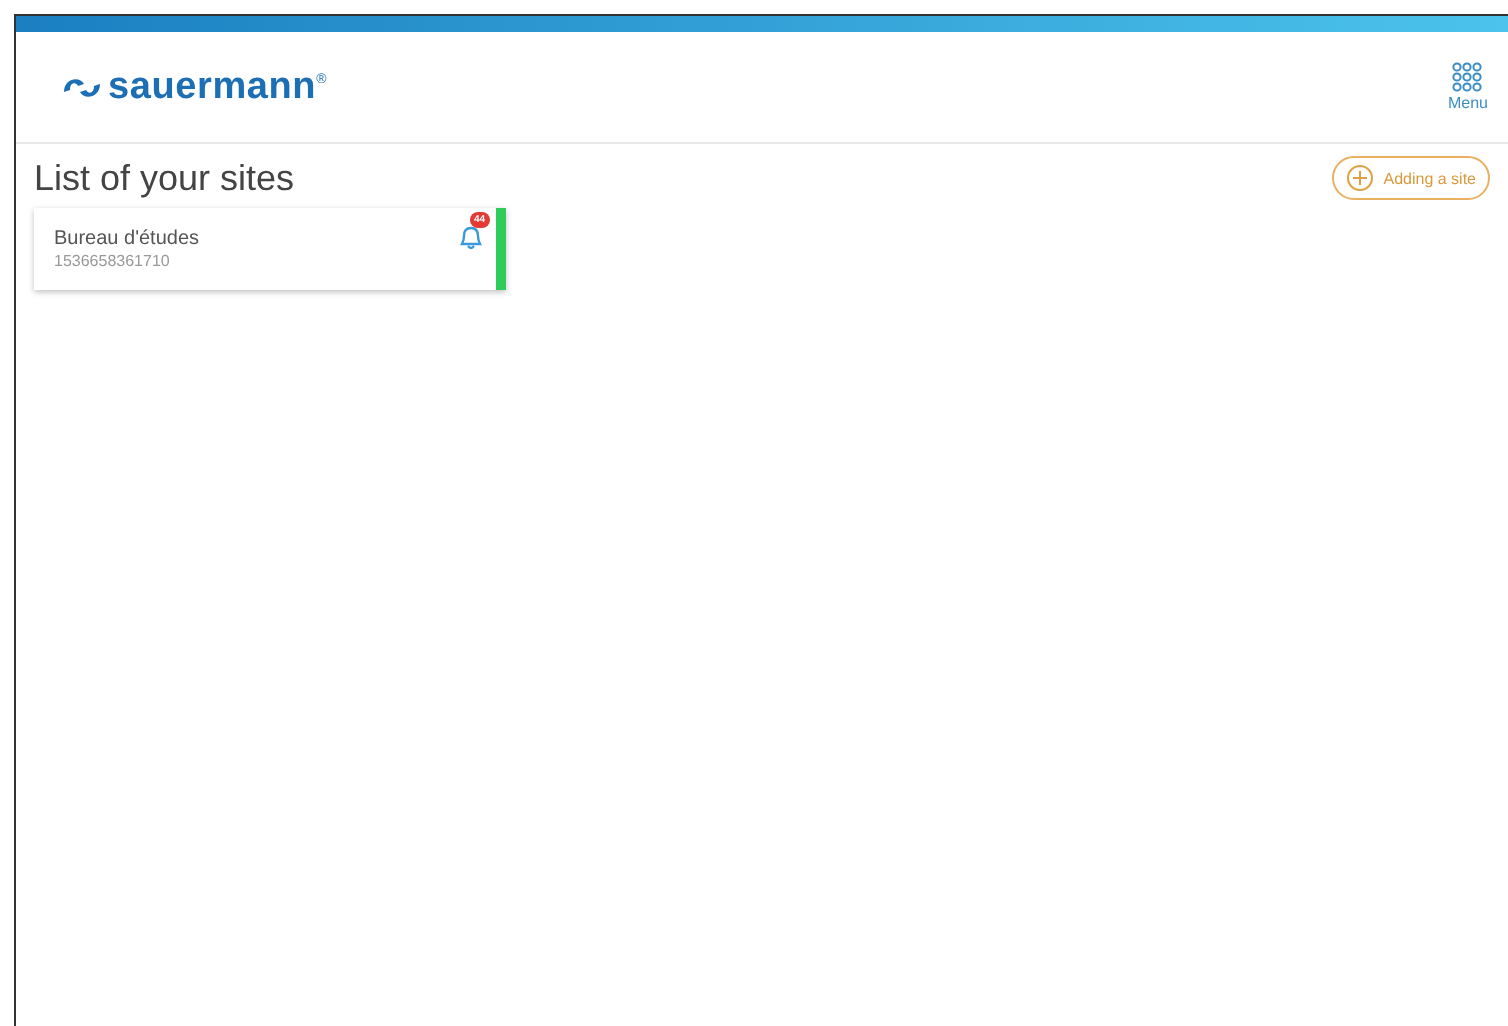 The height and width of the screenshot is (1026, 1508). What do you see at coordinates (113, 261) in the screenshot?
I see `site-serial: 1536658361710` at bounding box center [113, 261].